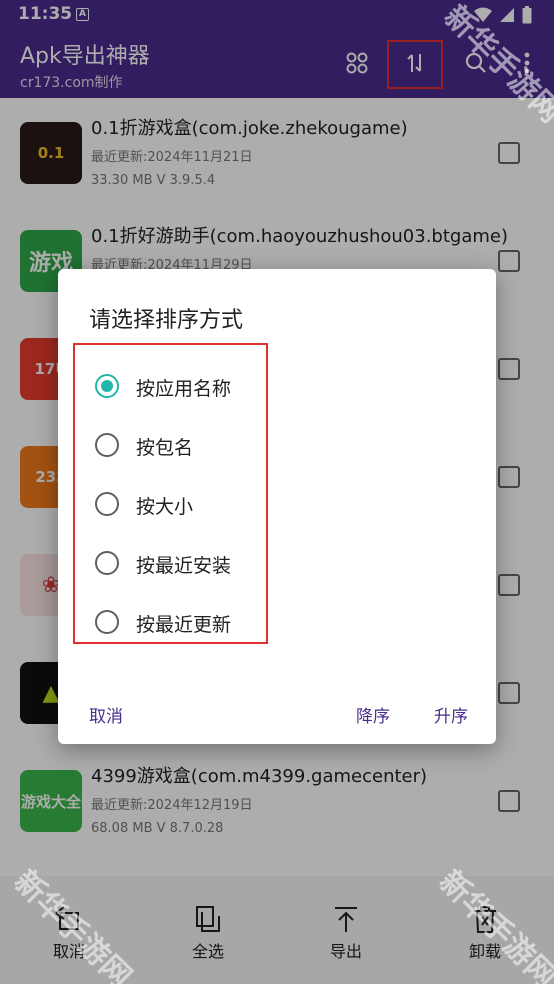 The height and width of the screenshot is (984, 554). I want to click on dialog-title: 请选择排序方式, so click(166, 320).